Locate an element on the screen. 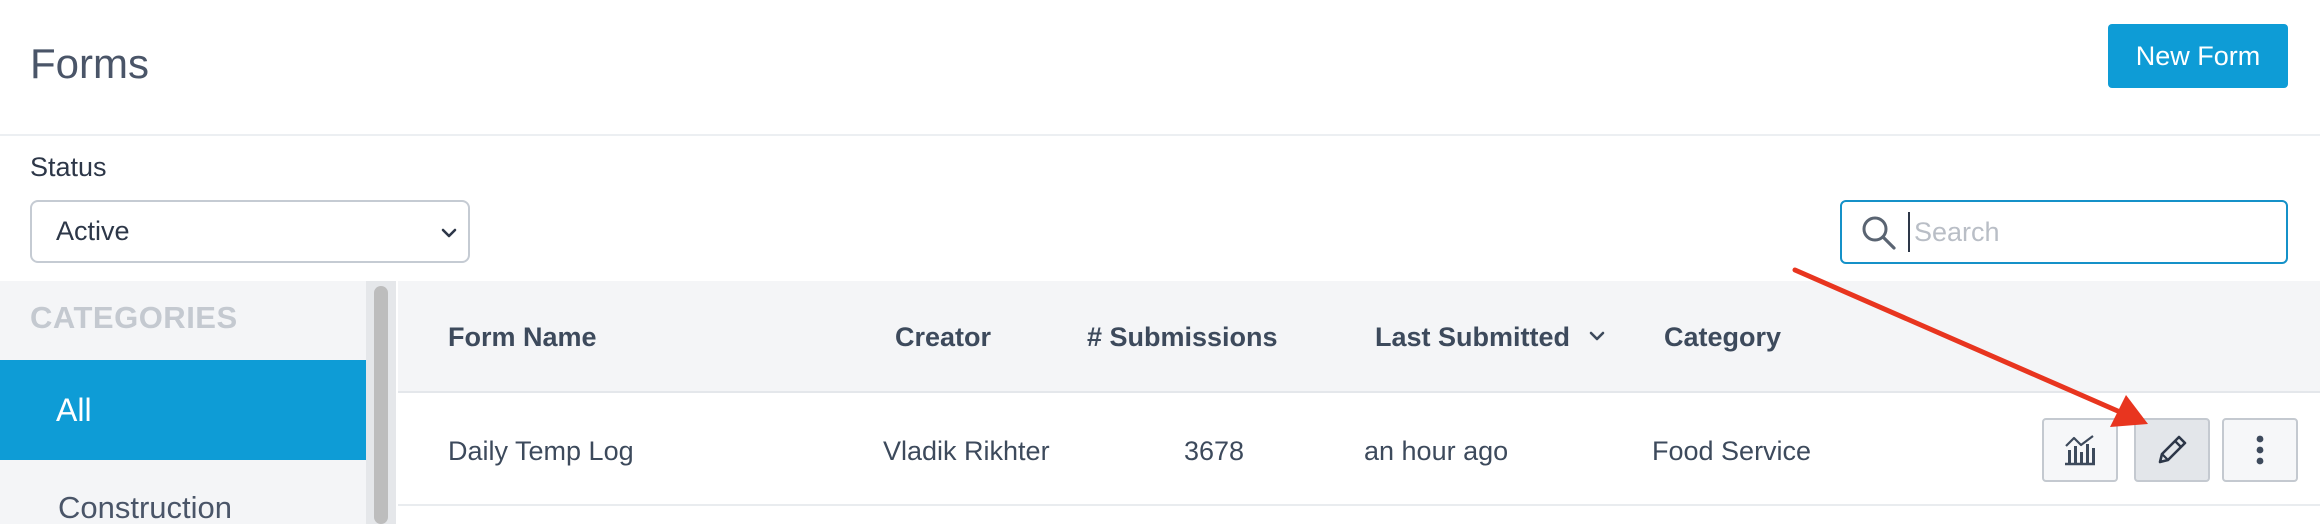  cell-form-name: Daily Temp Log is located at coordinates (541, 451).